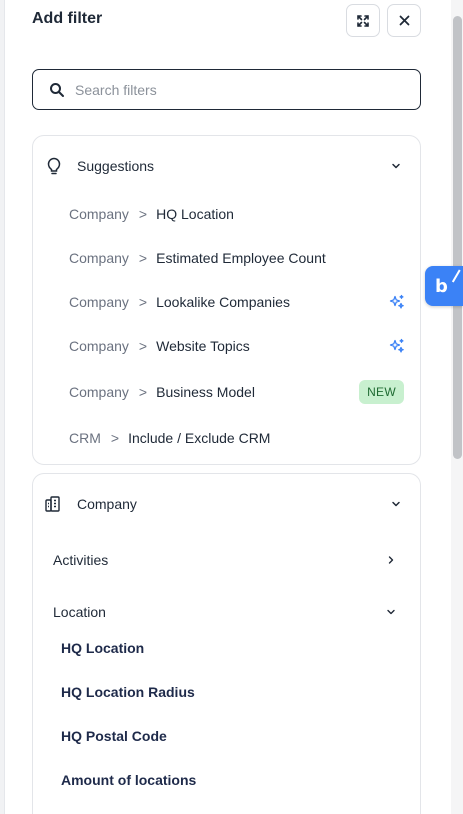  What do you see at coordinates (128, 780) in the screenshot?
I see `filter-item-amount-of-locations: Amount of locations` at bounding box center [128, 780].